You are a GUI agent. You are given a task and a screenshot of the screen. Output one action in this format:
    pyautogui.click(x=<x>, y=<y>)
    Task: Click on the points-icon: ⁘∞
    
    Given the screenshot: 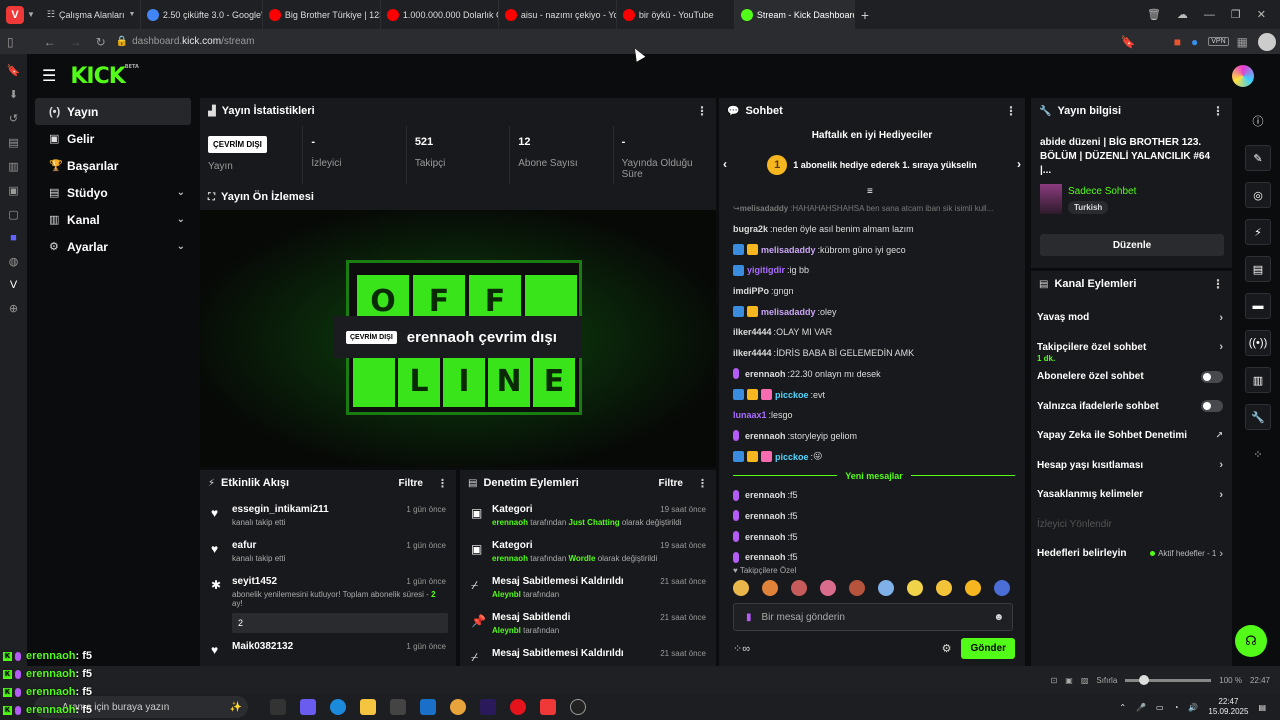 What is the action you would take?
    pyautogui.click(x=741, y=648)
    